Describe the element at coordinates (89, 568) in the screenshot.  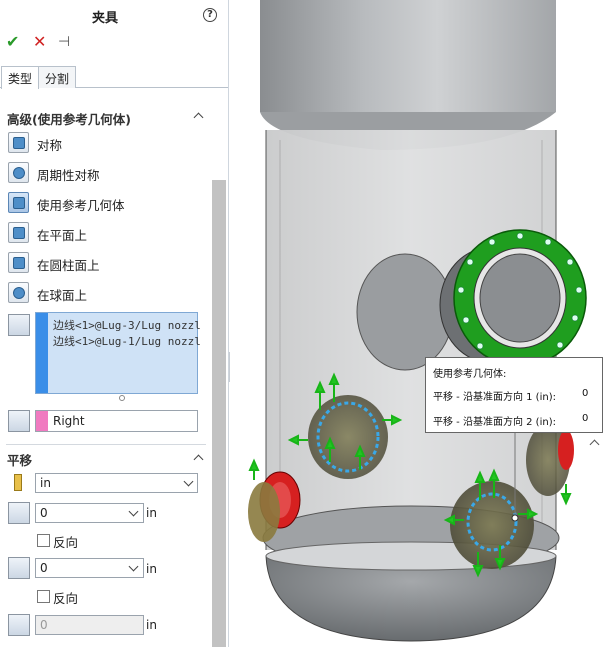
I see `direction2-input: 0` at that location.